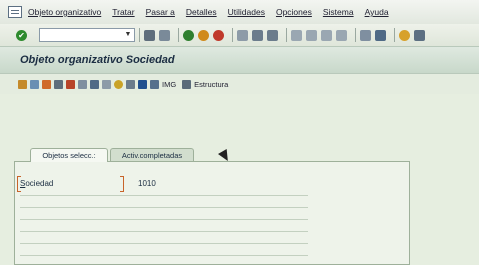 The width and height of the screenshot is (479, 265). Describe the element at coordinates (187, 84) in the screenshot. I see `structure-icon` at that location.